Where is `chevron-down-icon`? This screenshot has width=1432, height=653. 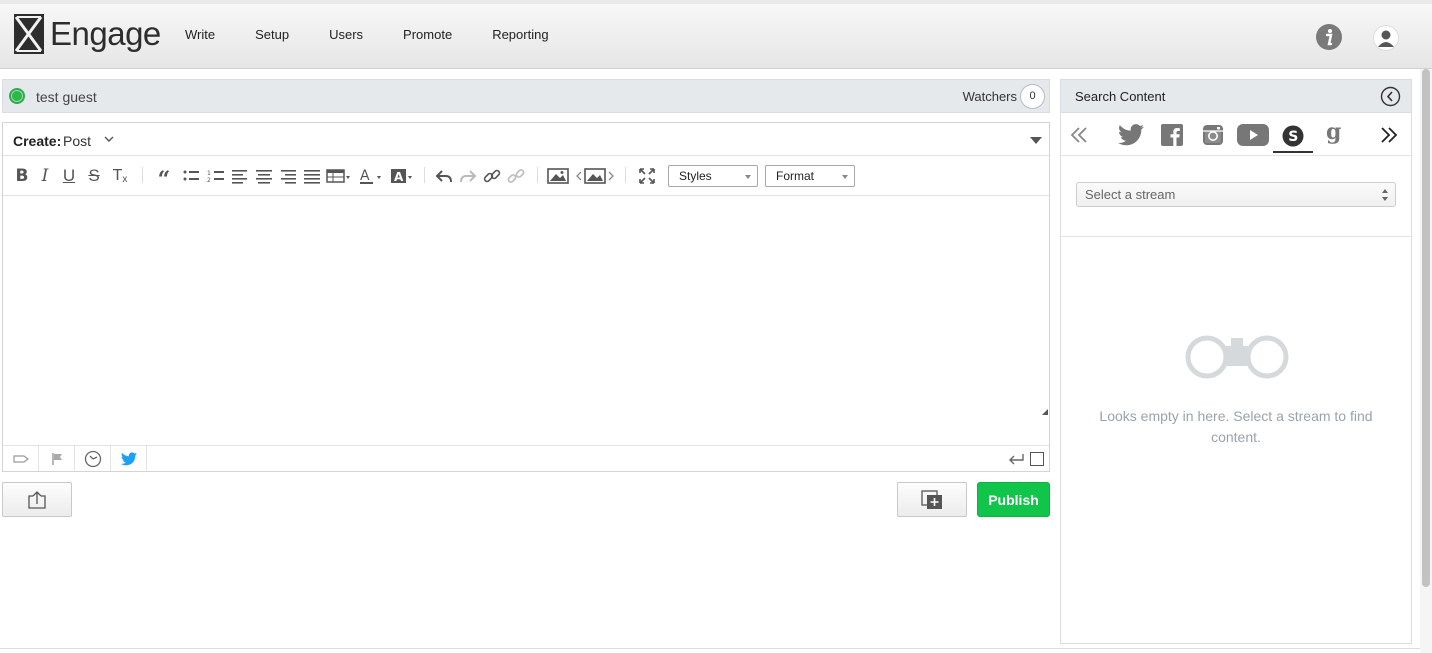 chevron-down-icon is located at coordinates (109, 139).